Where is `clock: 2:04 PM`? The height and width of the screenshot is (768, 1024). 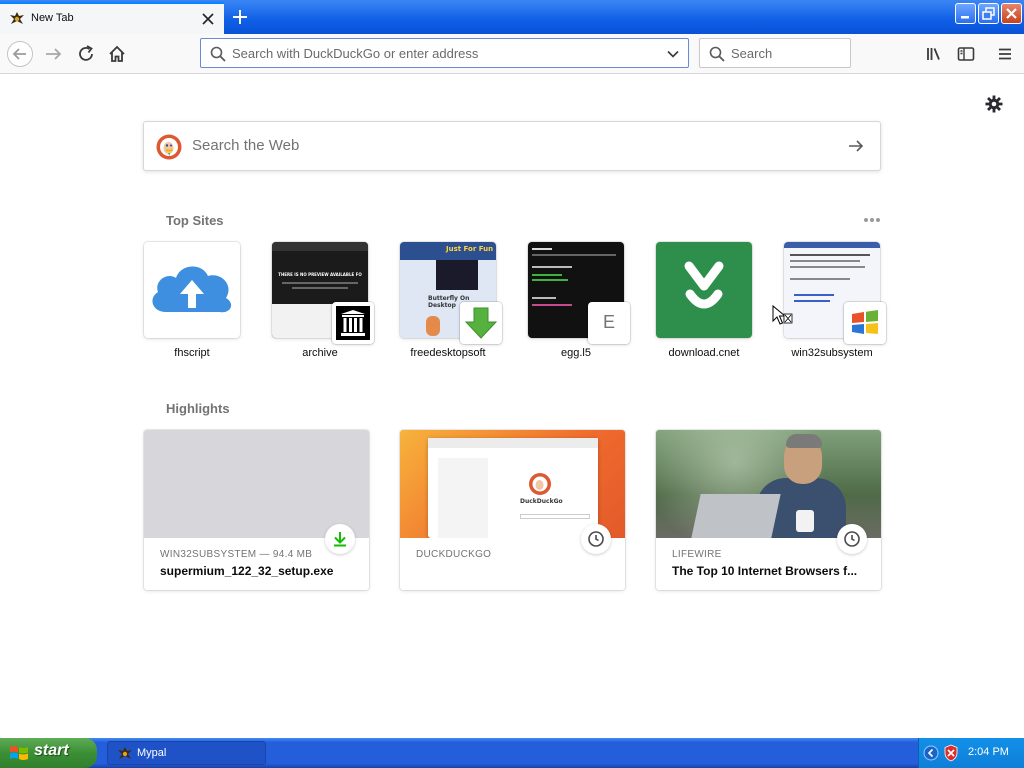 clock: 2:04 PM is located at coordinates (988, 752).